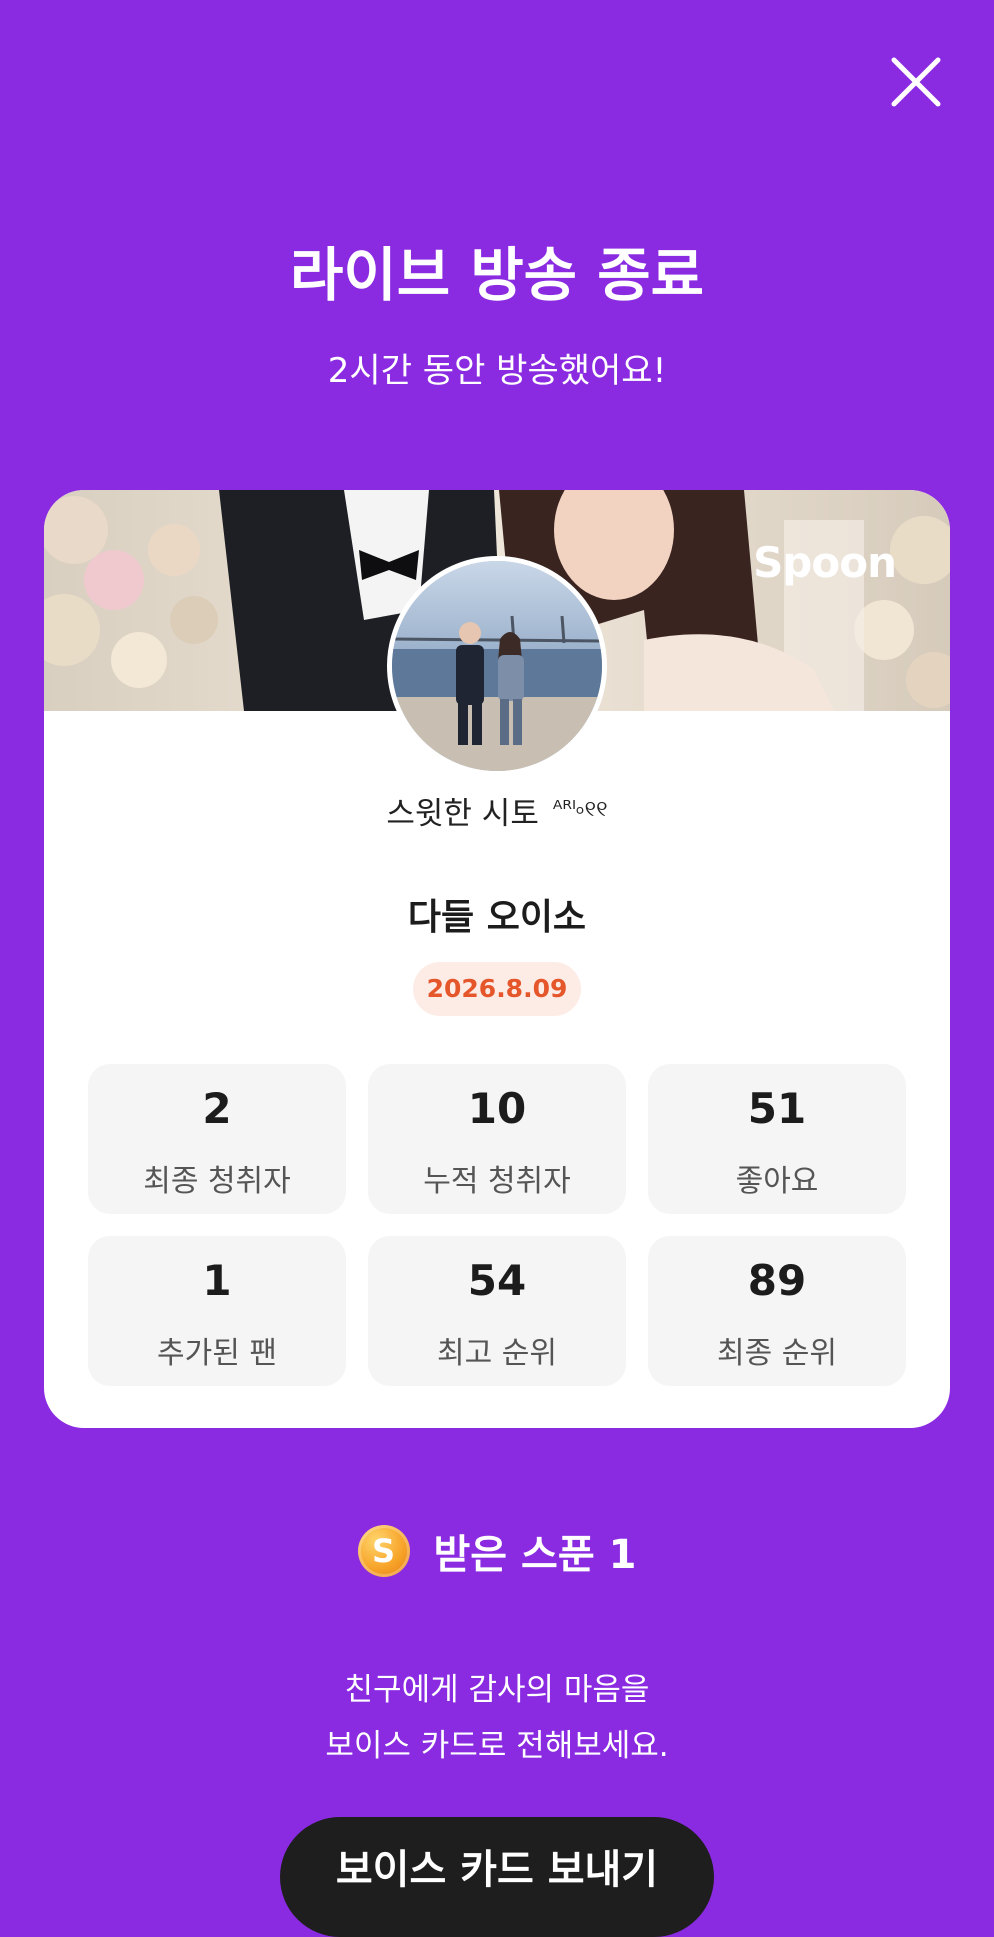 This screenshot has height=1937, width=994. Describe the element at coordinates (777, 1139) in the screenshot. I see `stat-likes: 51 좋아요` at that location.